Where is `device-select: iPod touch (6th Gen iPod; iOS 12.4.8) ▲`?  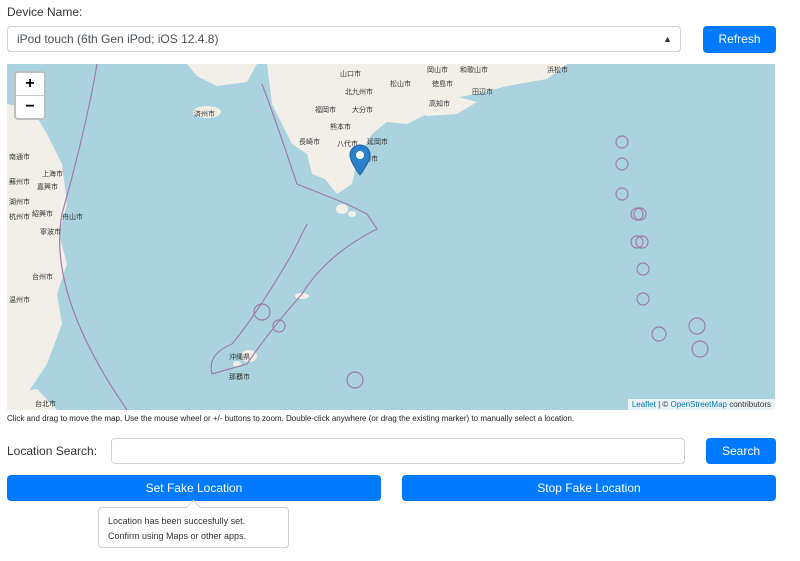
device-select: iPod touch (6th Gen iPod; iOS 12.4.8) ▲ is located at coordinates (344, 39).